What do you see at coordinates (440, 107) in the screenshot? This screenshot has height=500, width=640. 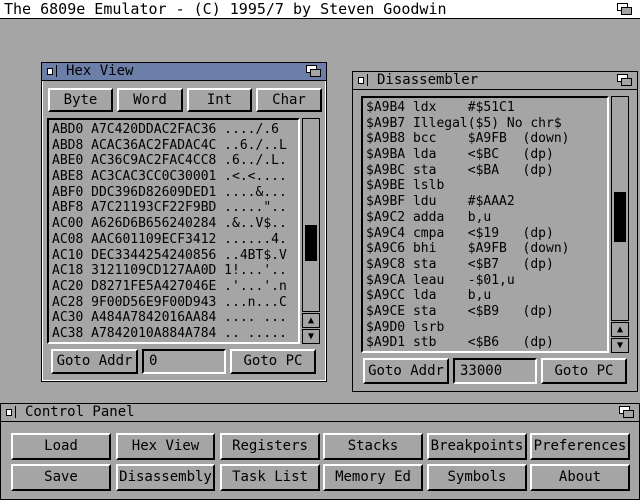 I see `disasm-line: $A9B4 ldx #$51C1` at bounding box center [440, 107].